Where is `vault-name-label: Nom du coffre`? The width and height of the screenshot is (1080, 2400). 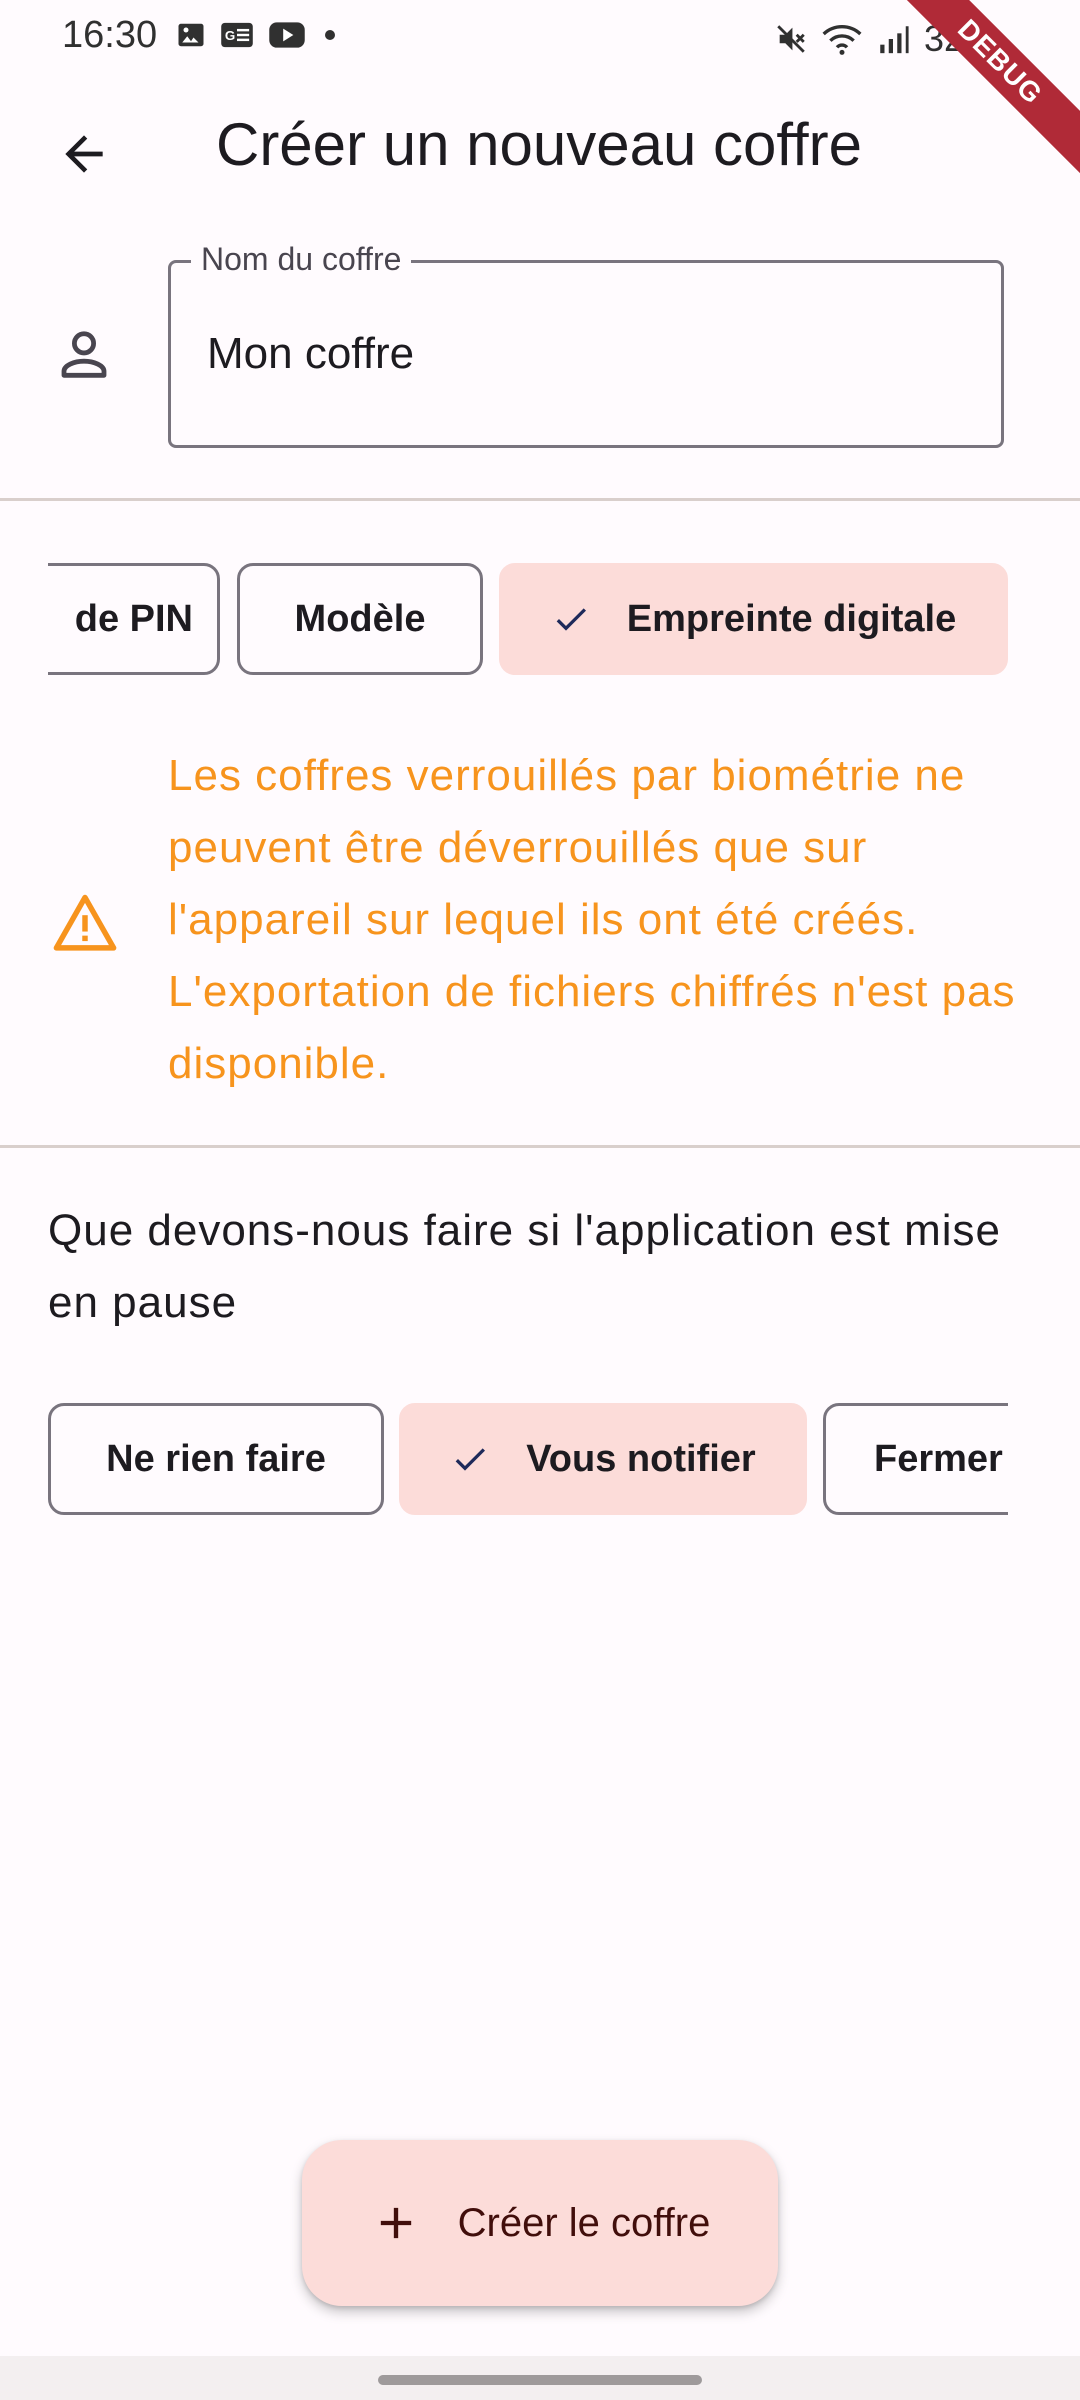
vault-name-label: Nom du coffre is located at coordinates (301, 259).